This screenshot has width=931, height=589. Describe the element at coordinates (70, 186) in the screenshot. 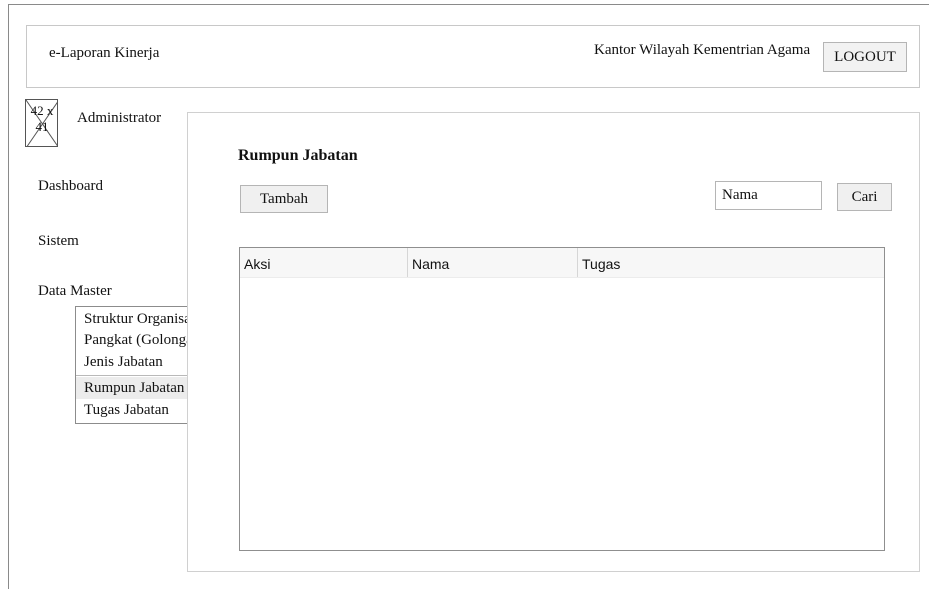

I see `sidebar-item-dashboard: Dashboard` at that location.